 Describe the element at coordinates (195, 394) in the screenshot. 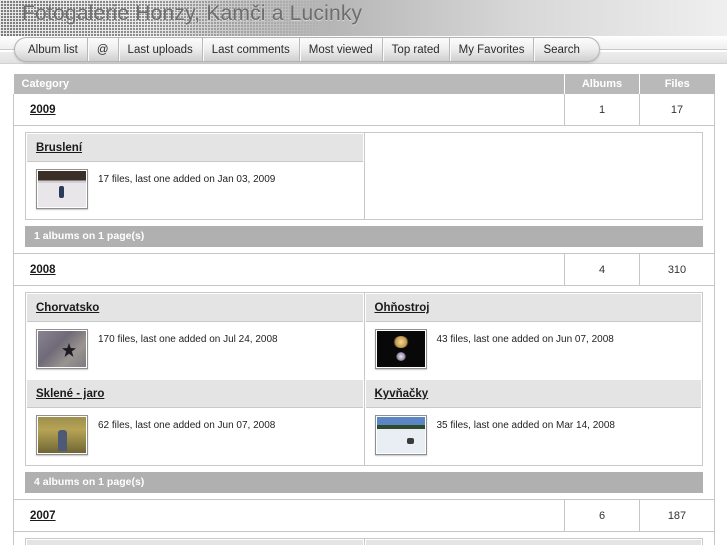

I see `album-title-bar: Sklené - jaro` at that location.